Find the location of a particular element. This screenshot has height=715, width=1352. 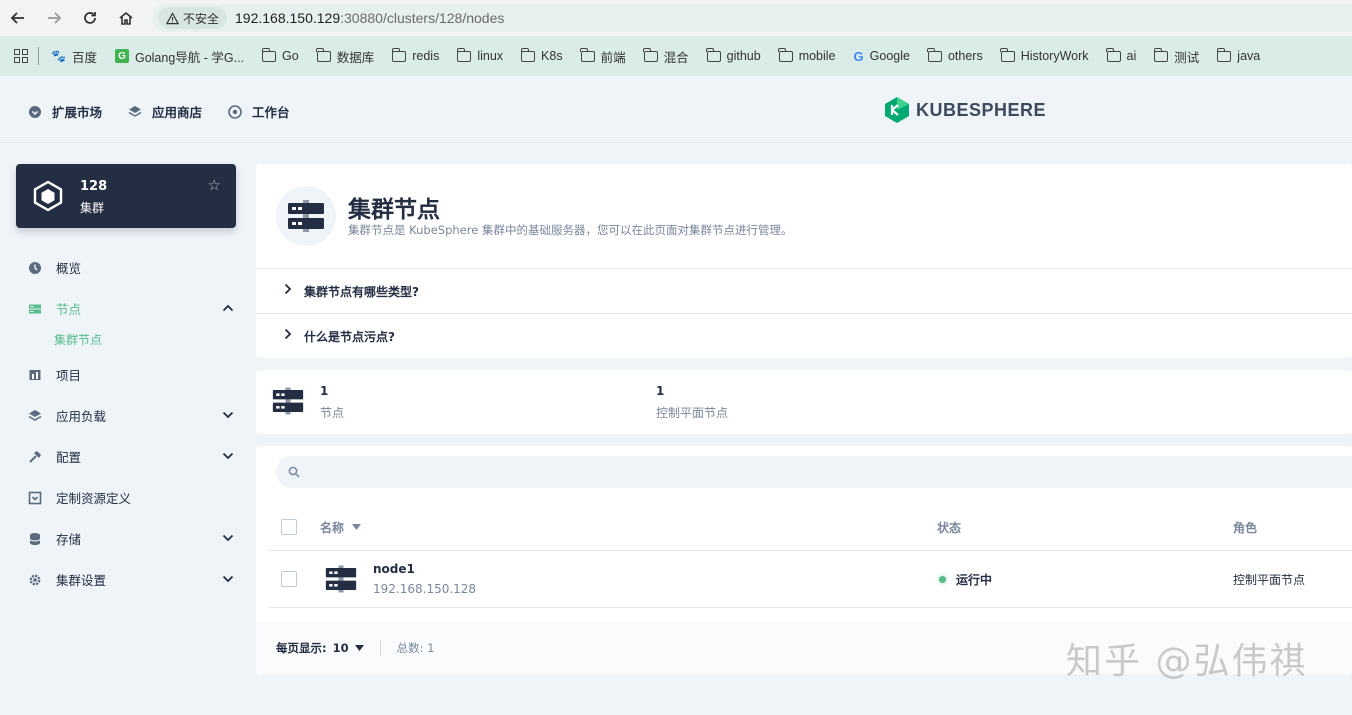

app-store-icon is located at coordinates (135, 111).